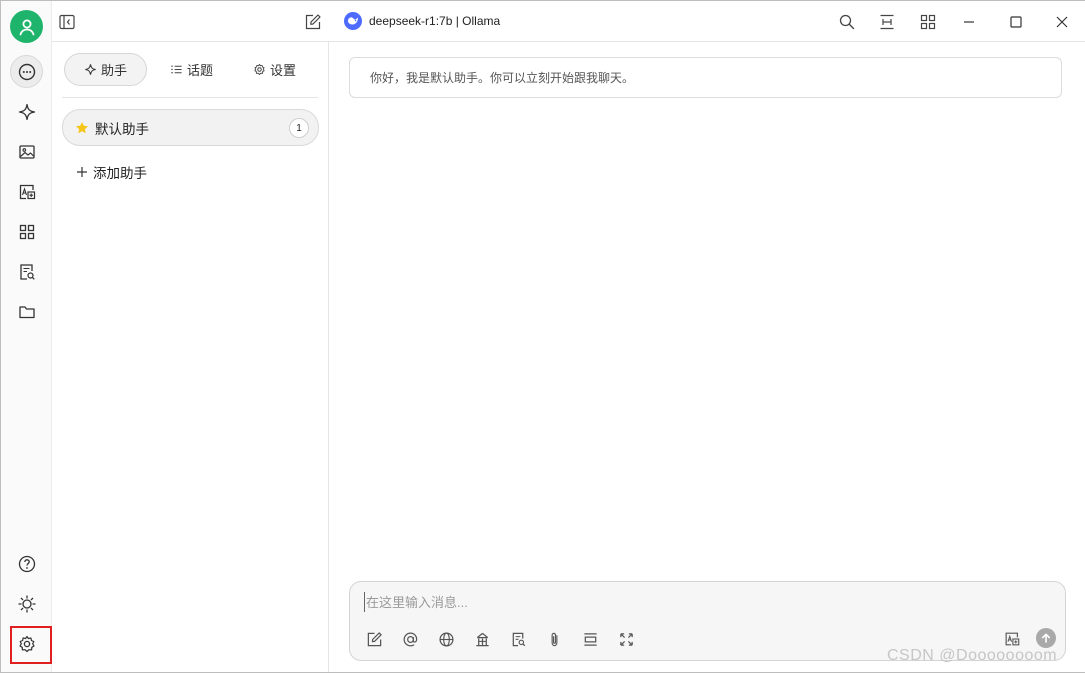  What do you see at coordinates (664, 602) in the screenshot?
I see `message-input` at bounding box center [664, 602].